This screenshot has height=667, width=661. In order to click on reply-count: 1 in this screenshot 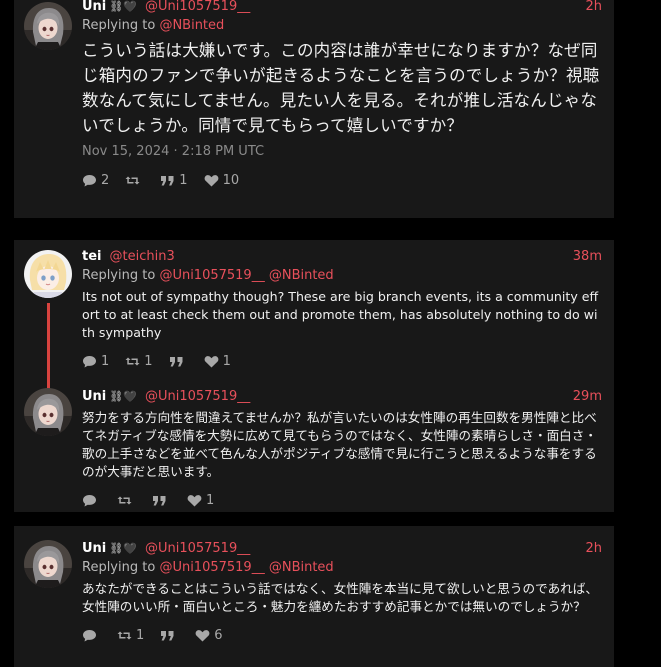, I will do `click(105, 361)`.